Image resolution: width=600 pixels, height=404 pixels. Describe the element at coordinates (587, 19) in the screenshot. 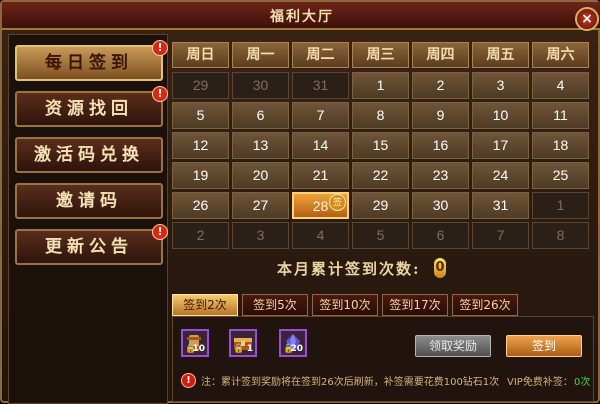

I see `close-button: ×` at that location.